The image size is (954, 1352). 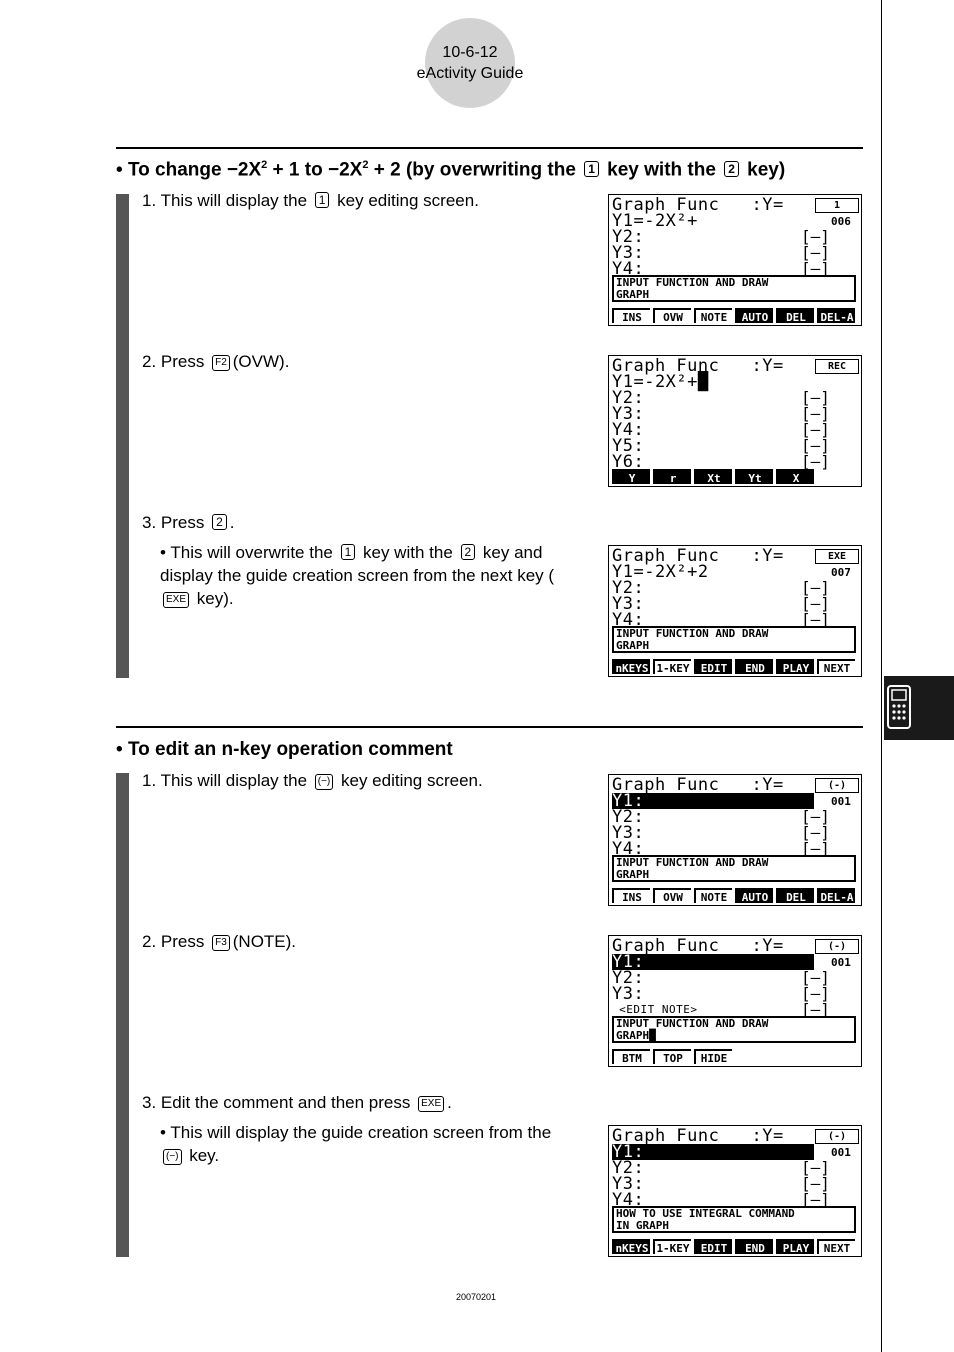 I want to click on text-fragment: + 1 to −2X, so click(x=315, y=170).